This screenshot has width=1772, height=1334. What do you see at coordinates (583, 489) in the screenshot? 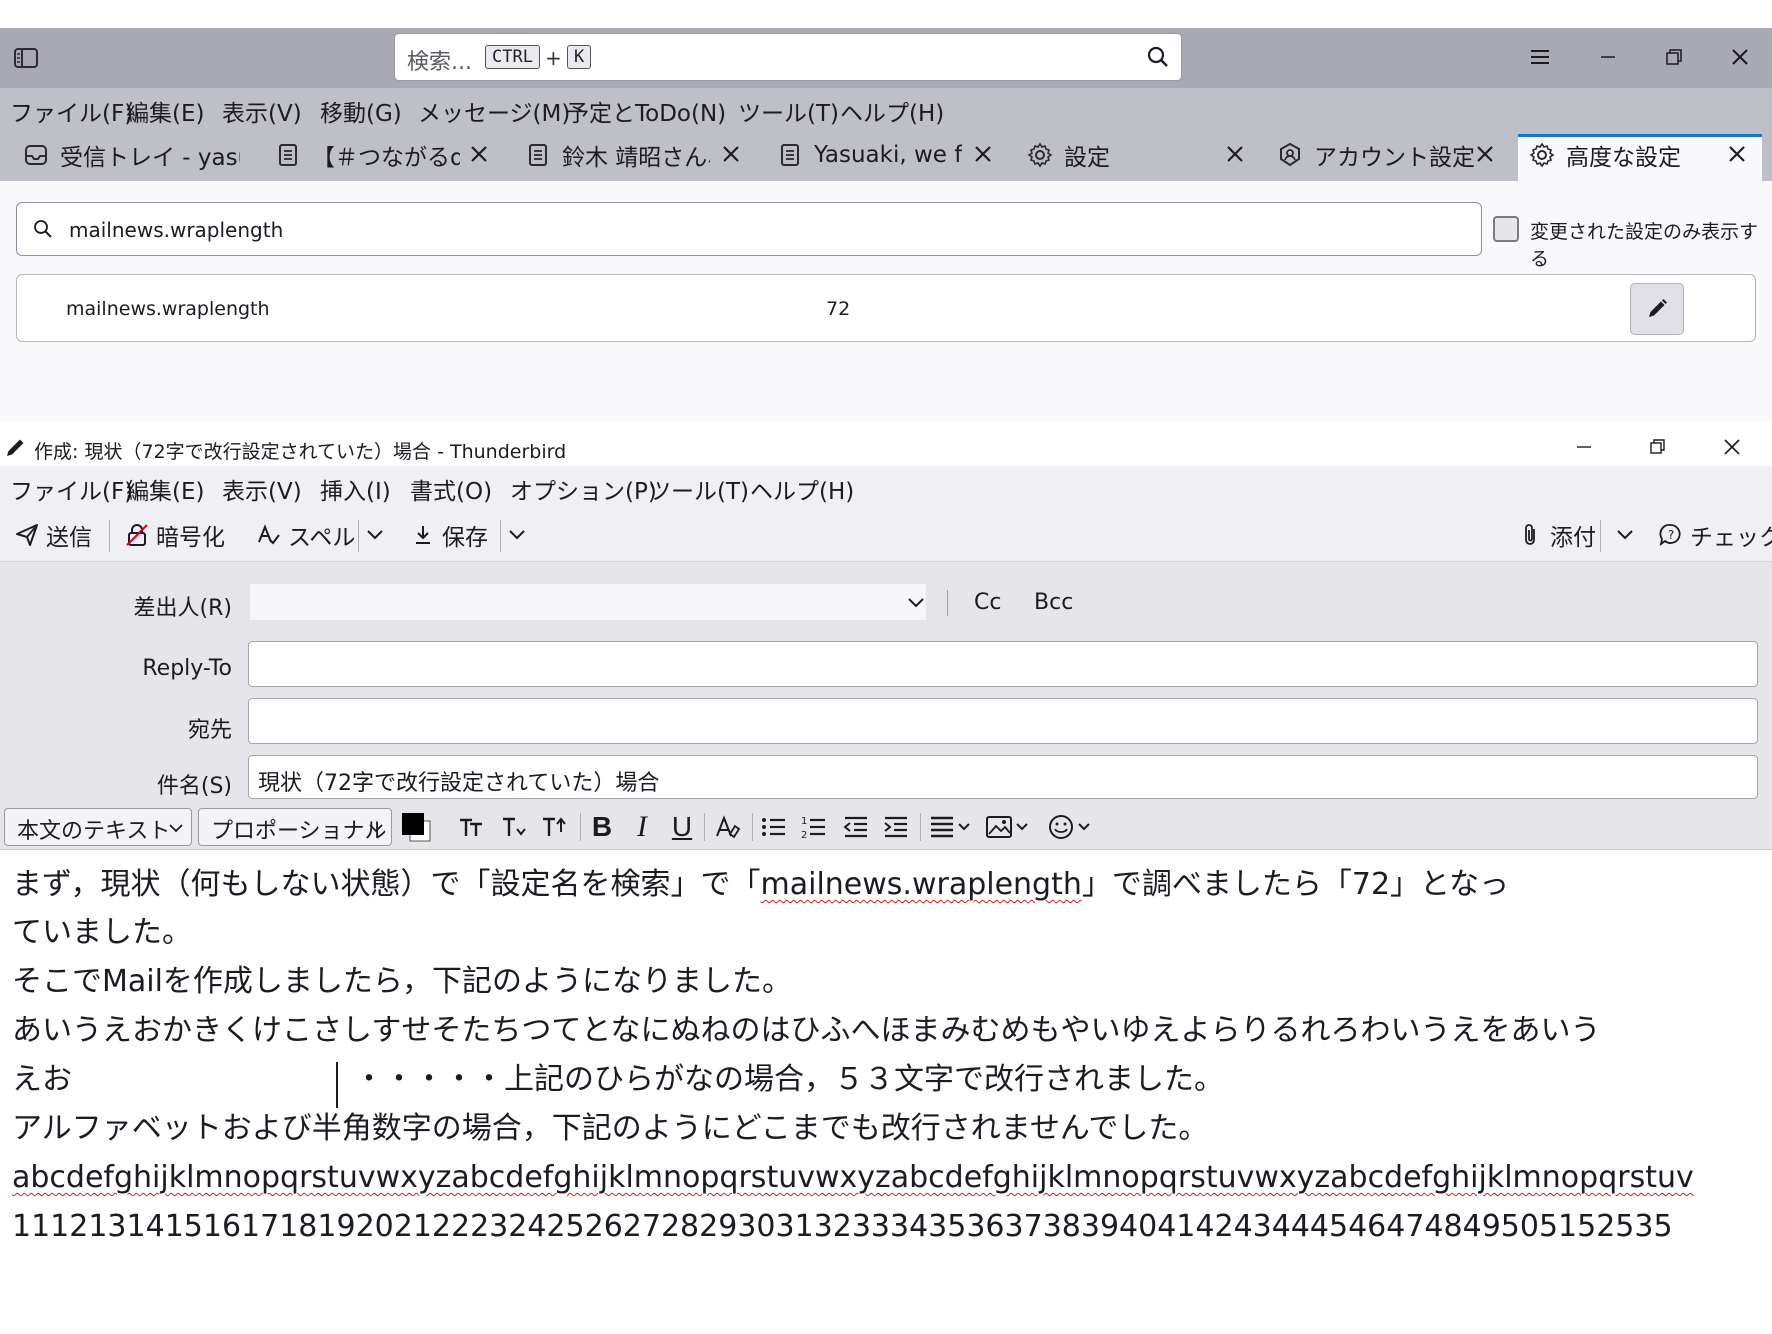
I see `menu-options: オプション(P)` at bounding box center [583, 489].